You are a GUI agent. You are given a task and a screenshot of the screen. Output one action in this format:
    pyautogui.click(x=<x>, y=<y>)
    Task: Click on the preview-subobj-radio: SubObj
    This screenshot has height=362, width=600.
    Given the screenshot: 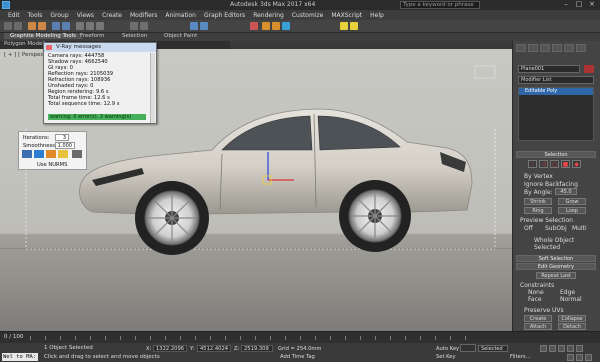 What is the action you would take?
    pyautogui.click(x=556, y=228)
    